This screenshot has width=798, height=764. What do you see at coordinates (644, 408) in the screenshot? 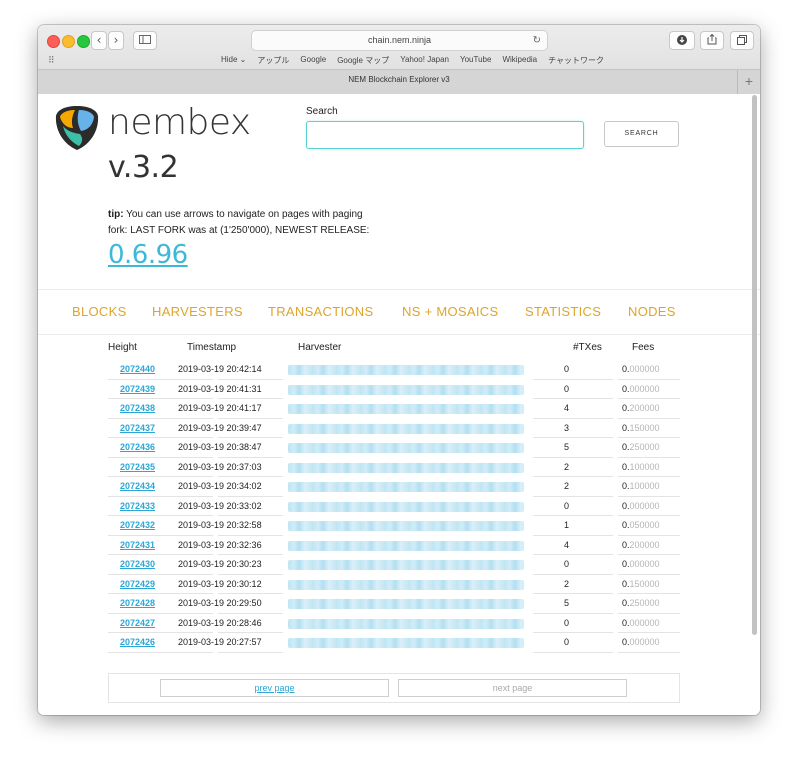
I see `fee-decimals: 200000` at bounding box center [644, 408].